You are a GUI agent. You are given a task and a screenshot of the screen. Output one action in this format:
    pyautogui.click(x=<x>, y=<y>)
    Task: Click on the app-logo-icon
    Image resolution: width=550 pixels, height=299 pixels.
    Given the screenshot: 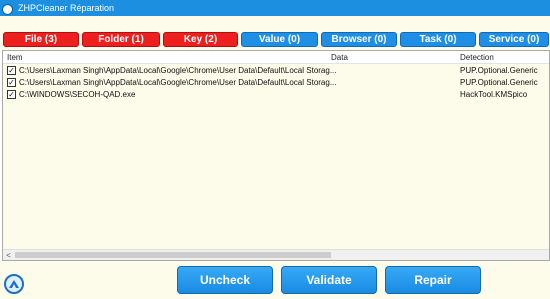 What is the action you would take?
    pyautogui.click(x=7, y=9)
    